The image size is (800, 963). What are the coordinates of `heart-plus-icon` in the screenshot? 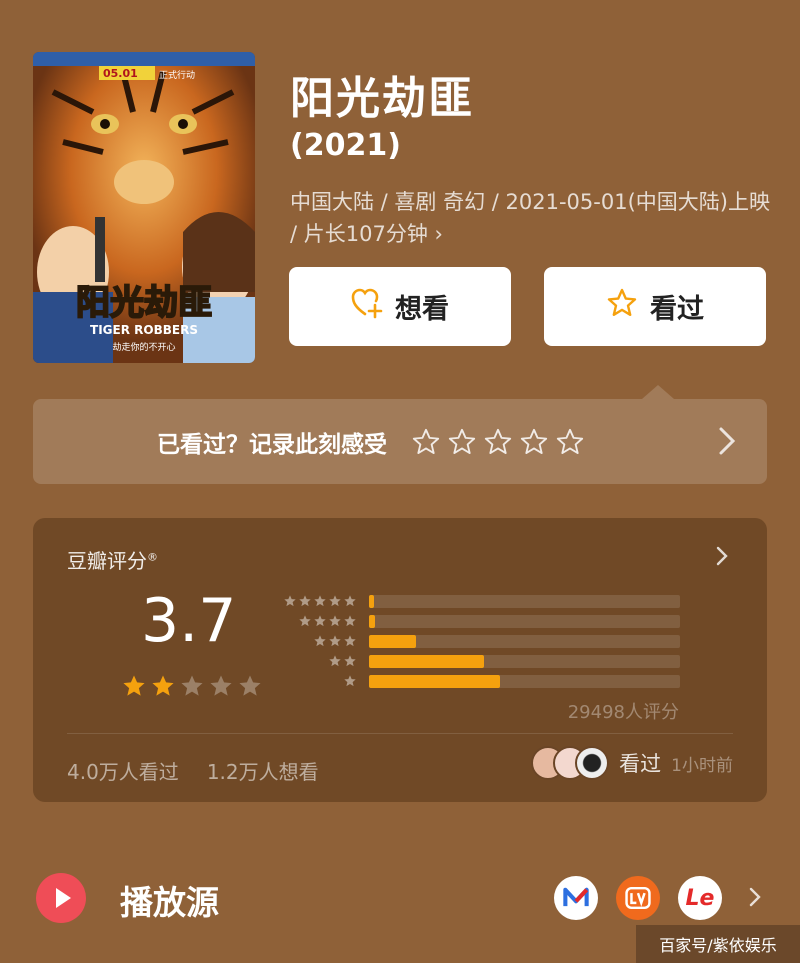 It's located at (367, 306).